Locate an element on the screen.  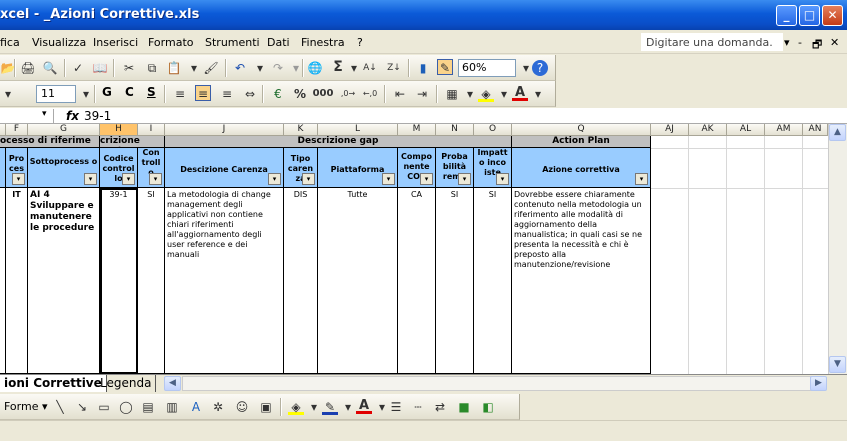
merge-center-icon: ⇔ is located at coordinates (250, 94).